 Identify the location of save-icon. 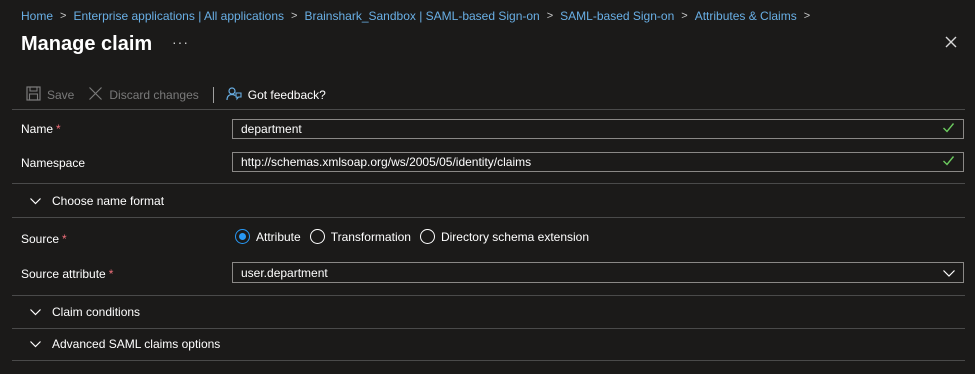
(33, 95).